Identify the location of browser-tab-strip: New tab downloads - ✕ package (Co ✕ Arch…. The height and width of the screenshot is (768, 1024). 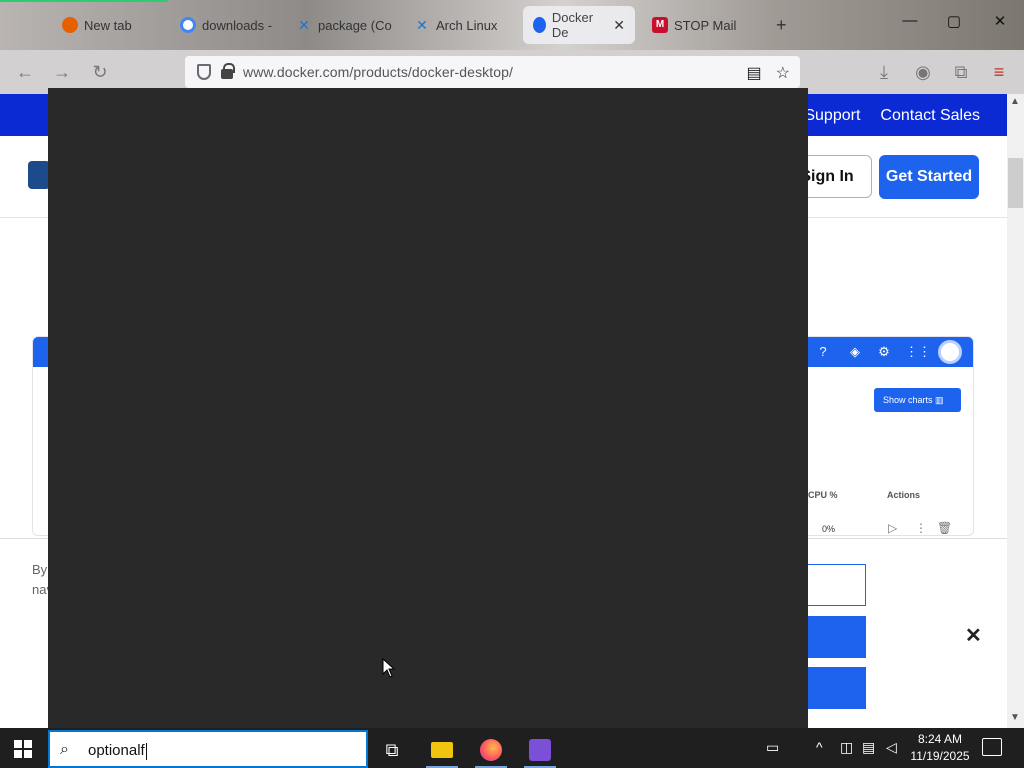
(512, 25).